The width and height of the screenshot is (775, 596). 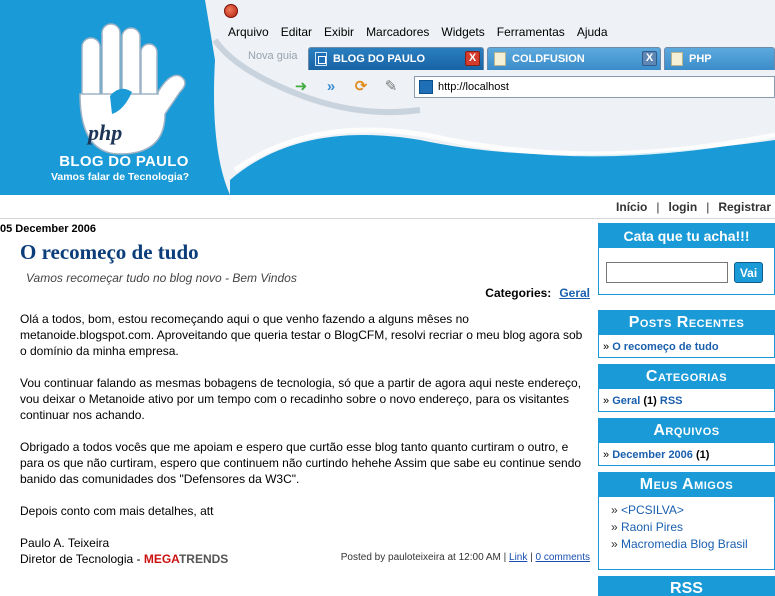 I want to click on search-input, so click(x=667, y=272).